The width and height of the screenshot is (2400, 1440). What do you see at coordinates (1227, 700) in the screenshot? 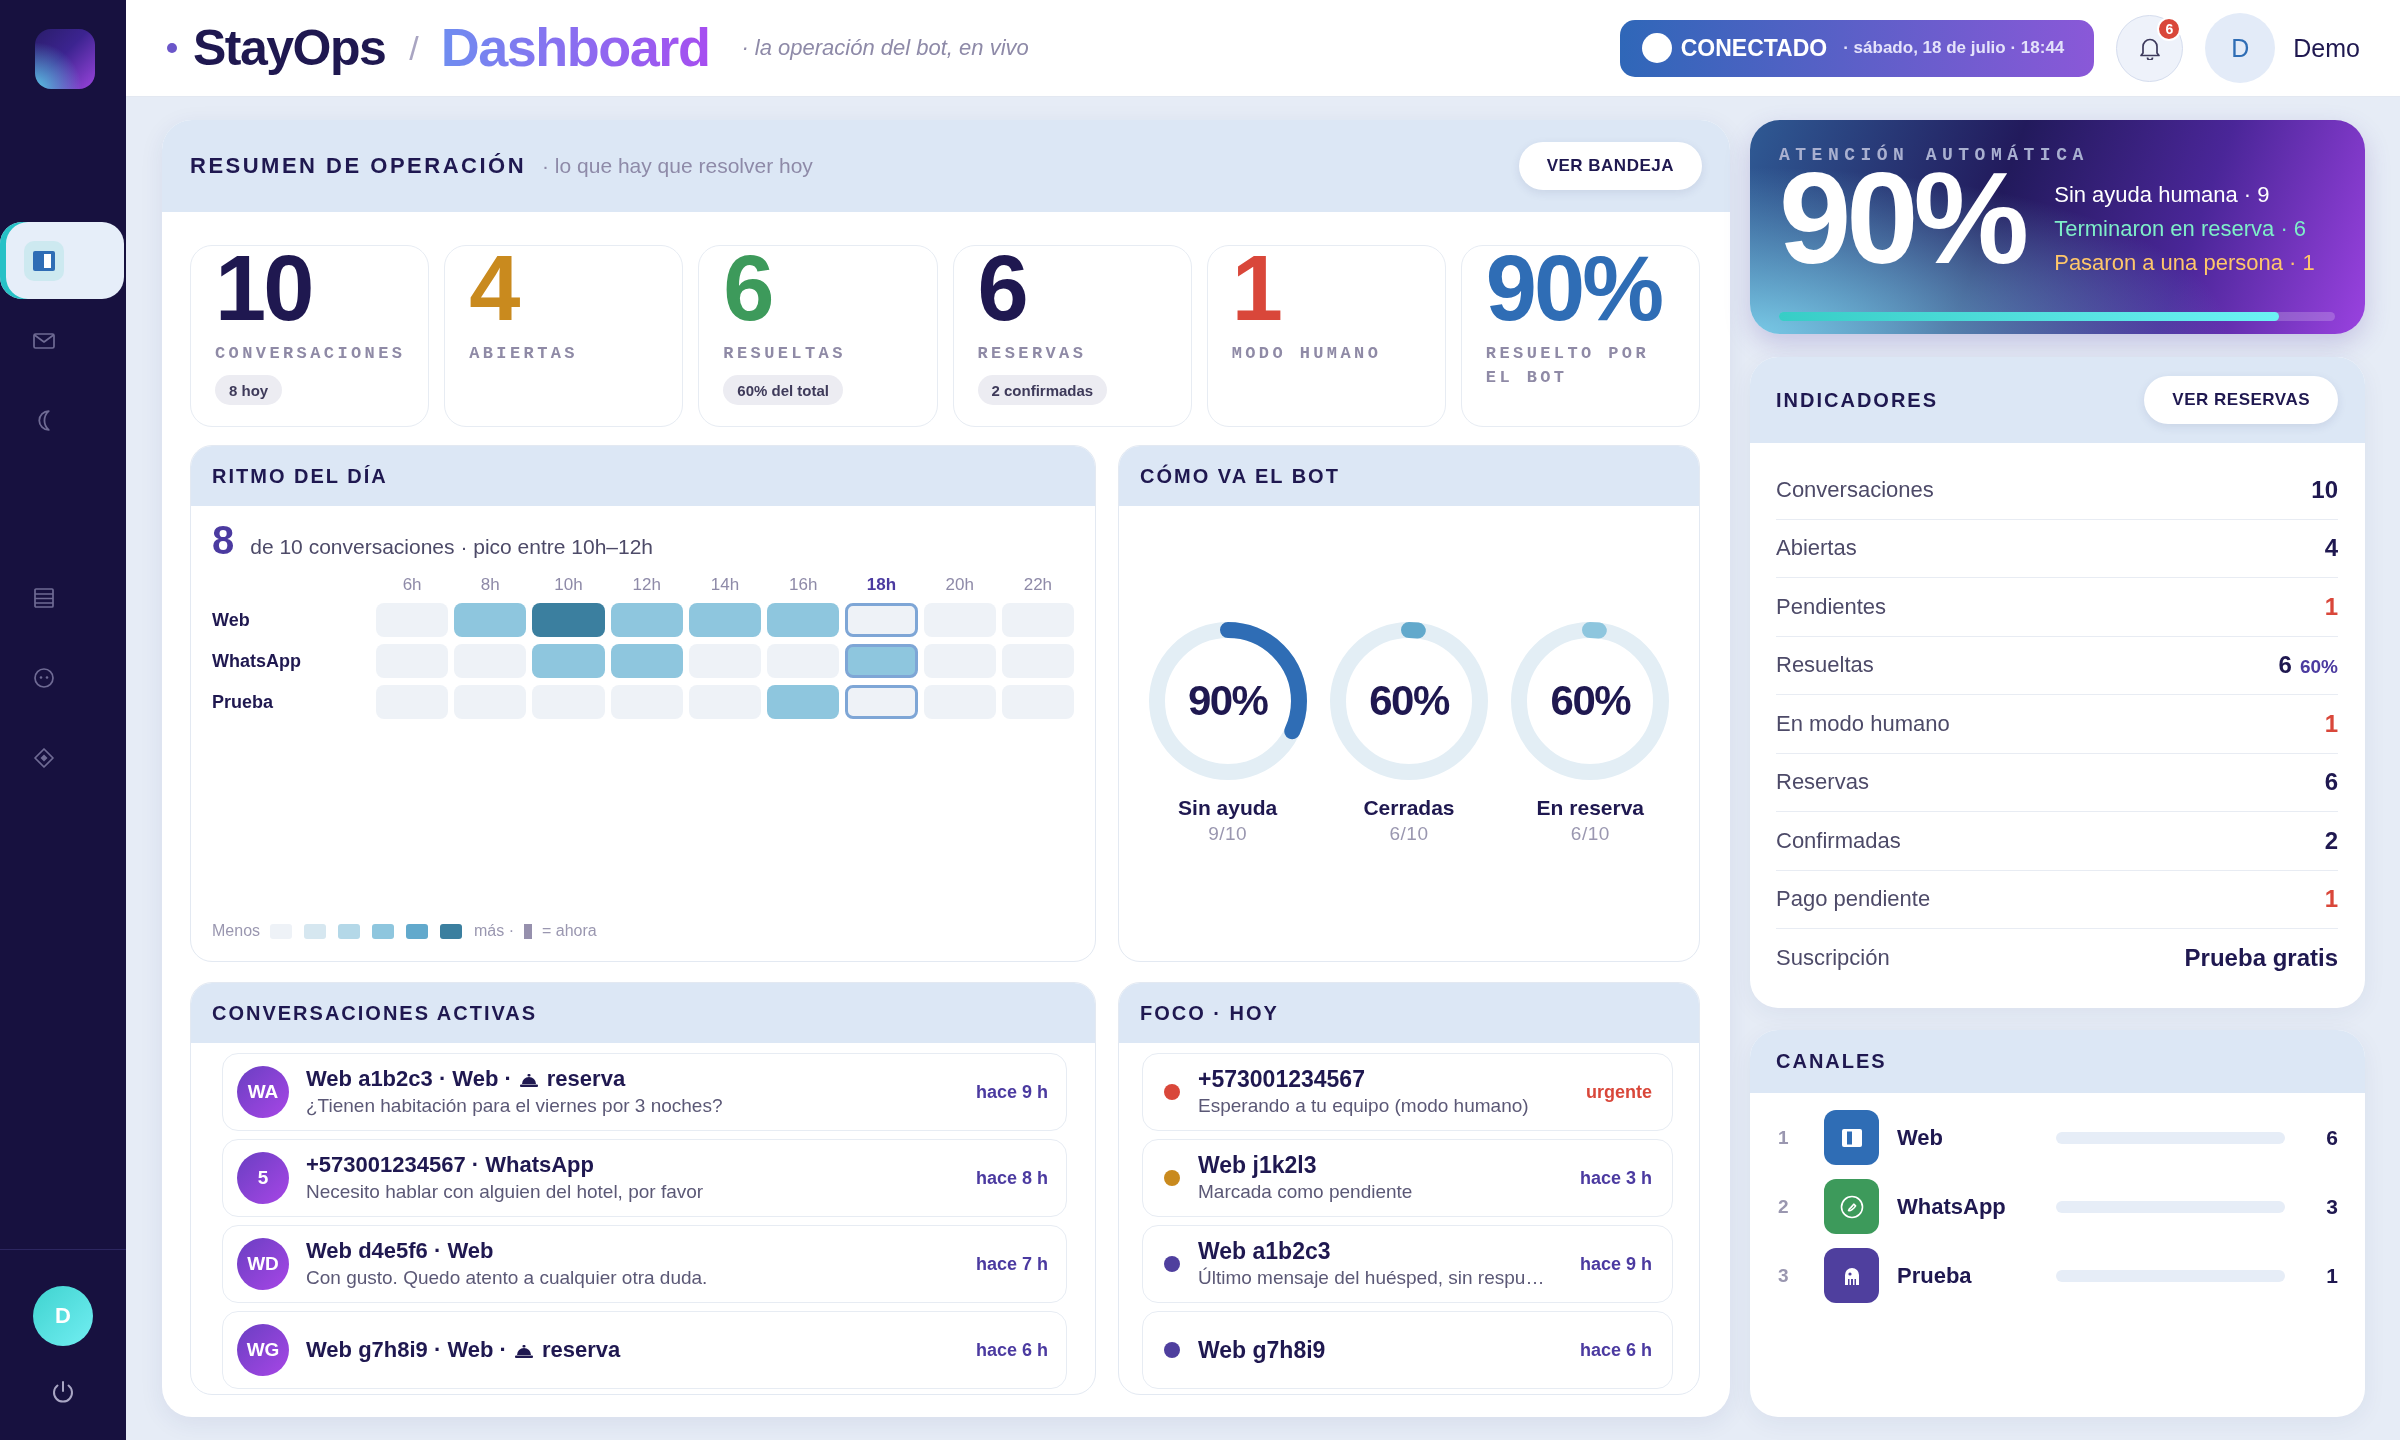
I see `ring-percent: 90%` at bounding box center [1227, 700].